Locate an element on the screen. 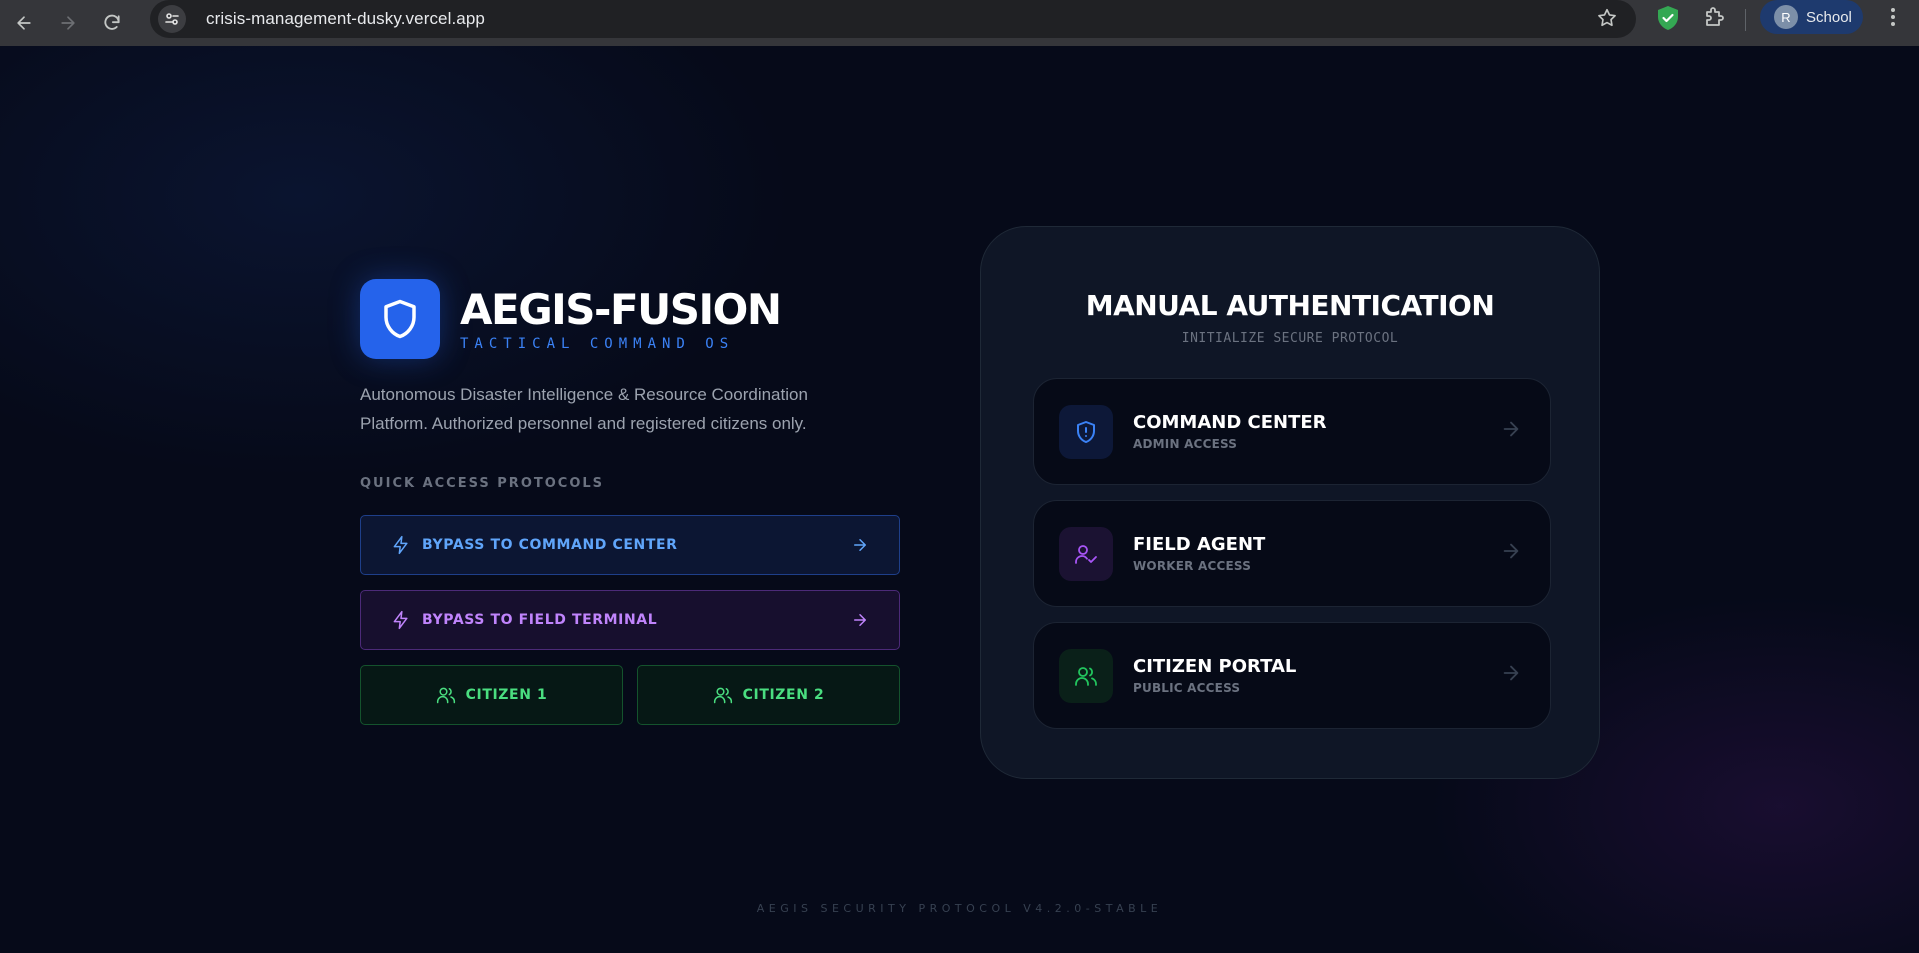  star-icon is located at coordinates (1607, 17).